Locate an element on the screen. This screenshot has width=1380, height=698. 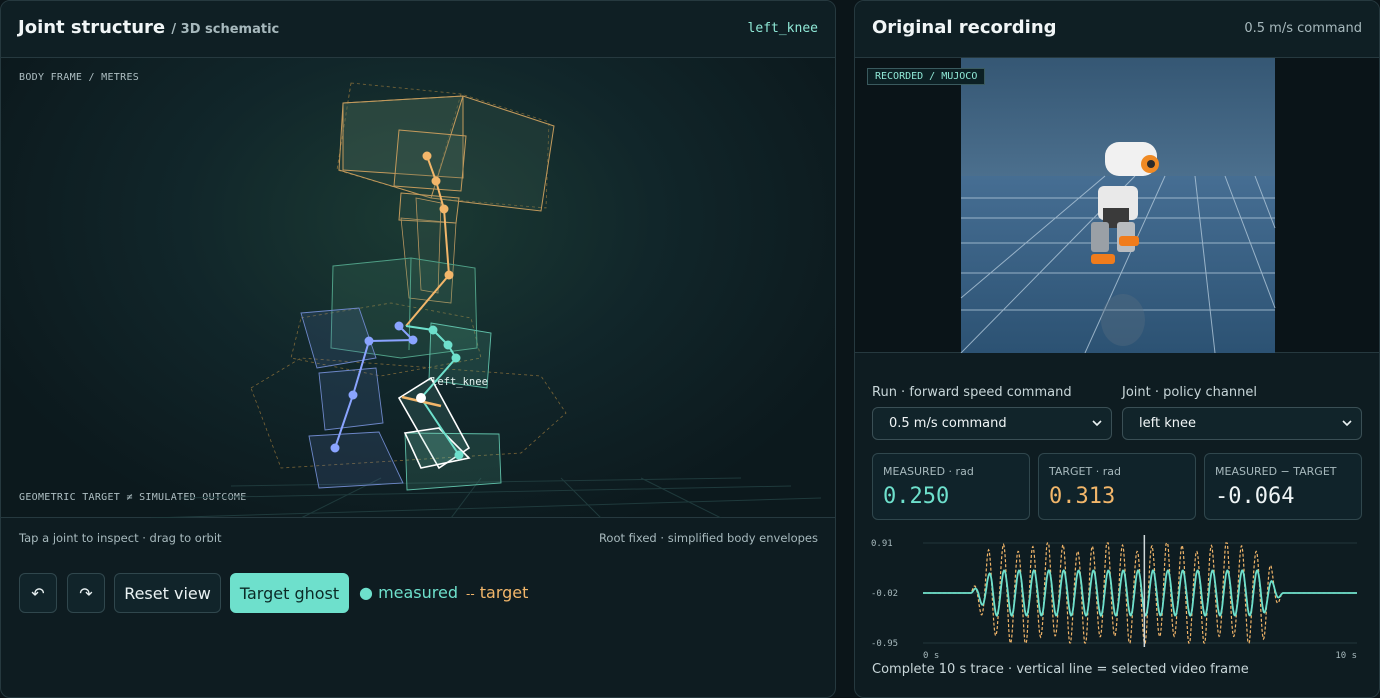
joint-right-hip-yaw is located at coordinates (399, 326).